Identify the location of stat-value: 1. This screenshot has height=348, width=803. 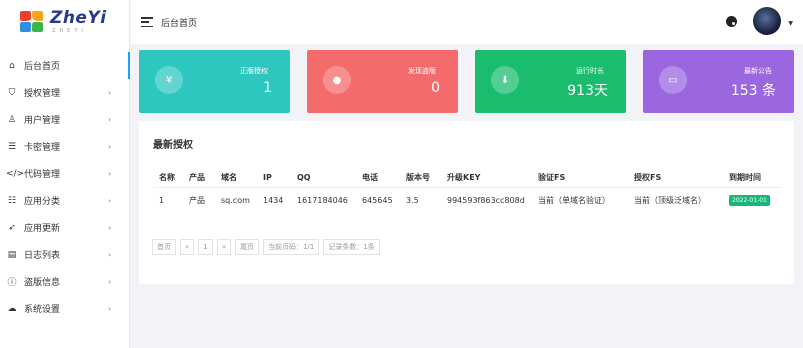
(267, 88).